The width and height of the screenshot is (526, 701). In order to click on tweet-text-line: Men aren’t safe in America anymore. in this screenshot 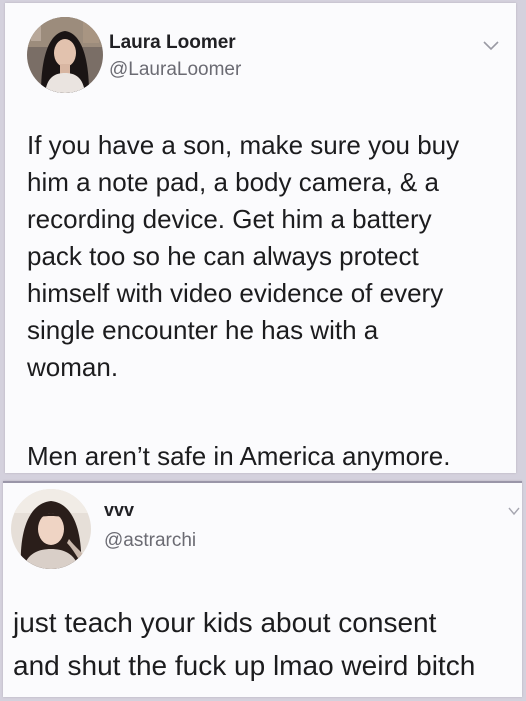, I will do `click(239, 456)`.